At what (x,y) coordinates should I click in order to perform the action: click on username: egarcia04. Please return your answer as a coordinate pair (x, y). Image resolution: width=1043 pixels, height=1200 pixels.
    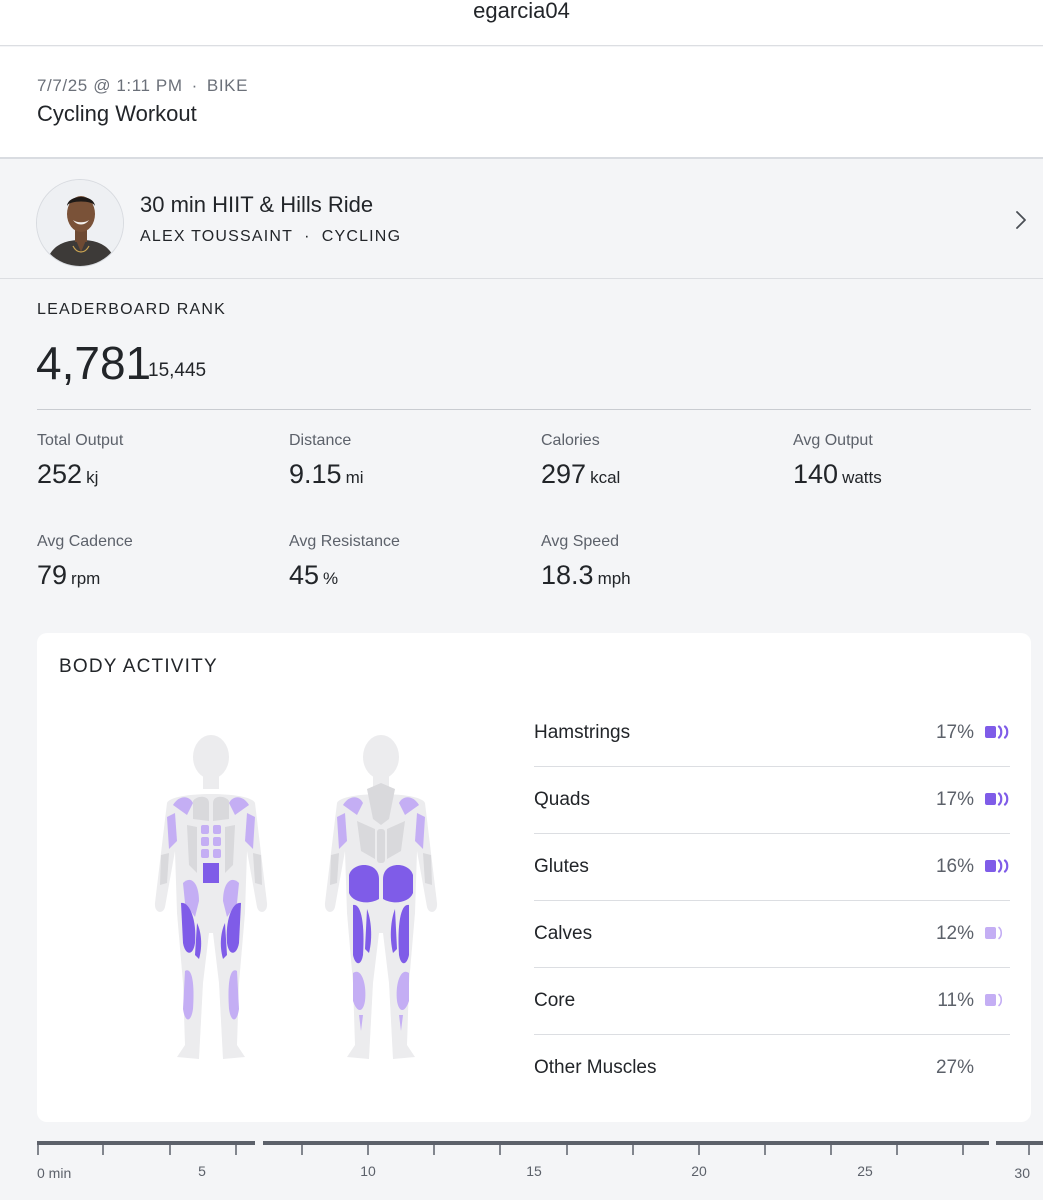
    Looking at the image, I should click on (521, 11).